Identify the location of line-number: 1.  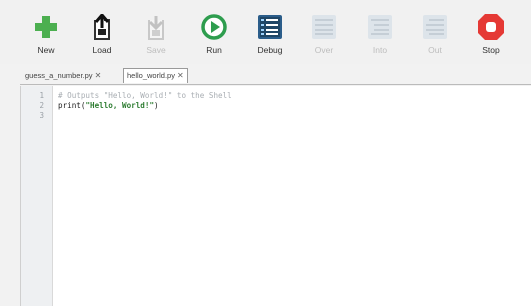
(41, 95).